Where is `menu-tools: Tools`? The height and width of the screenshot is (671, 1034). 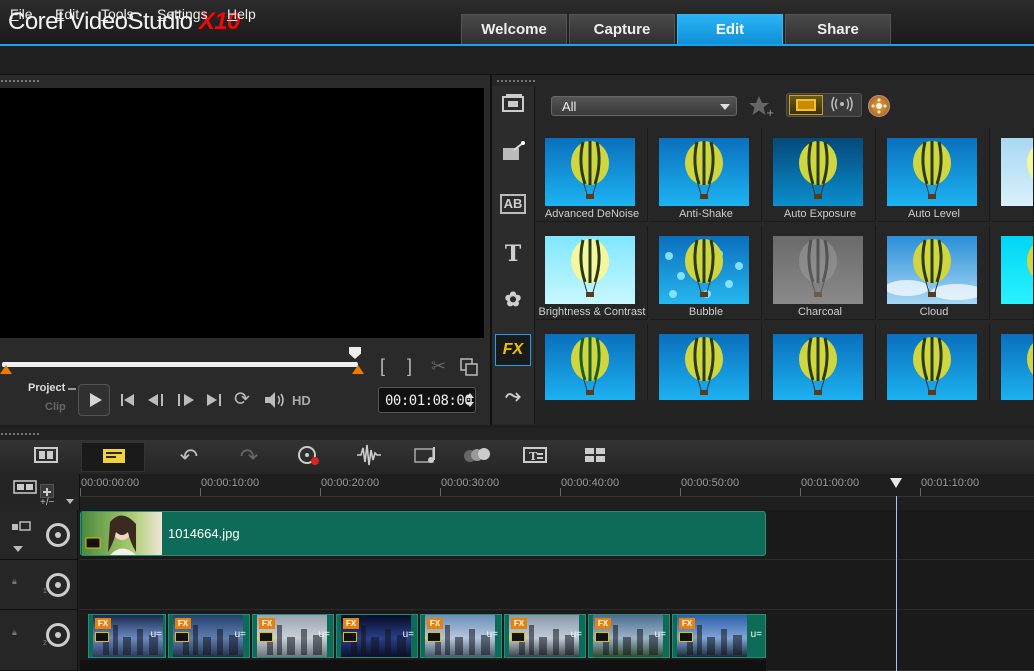 menu-tools: Tools is located at coordinates (117, 14).